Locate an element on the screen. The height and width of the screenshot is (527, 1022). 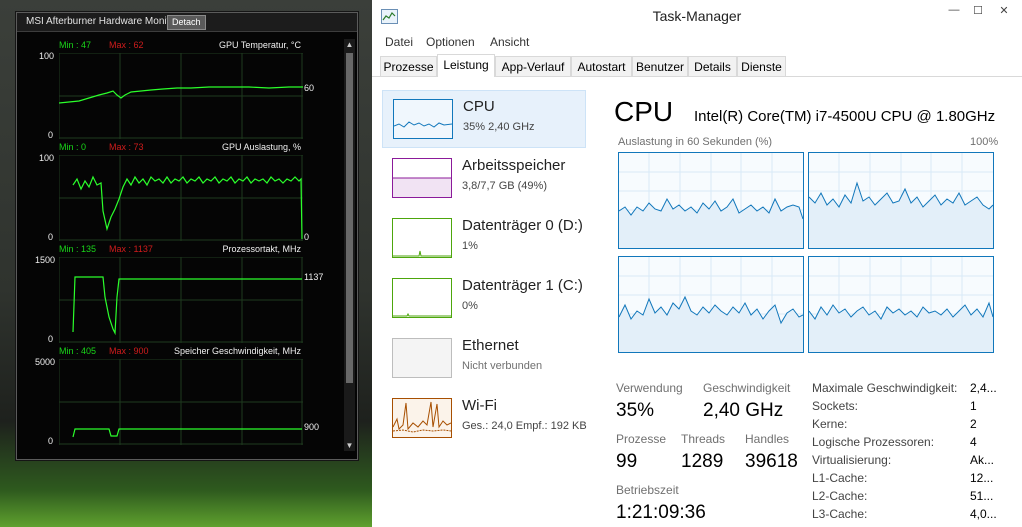
perf-item-disk-1: Datenträger 1 (C:) 0% is located at coordinates (484, 299).